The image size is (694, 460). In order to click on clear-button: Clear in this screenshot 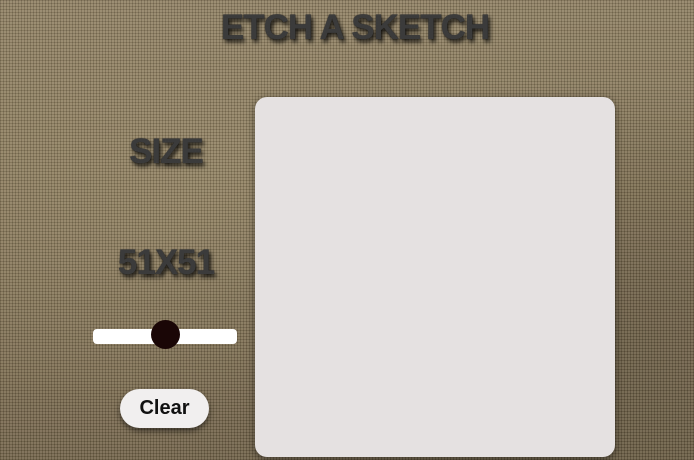, I will do `click(164, 408)`.